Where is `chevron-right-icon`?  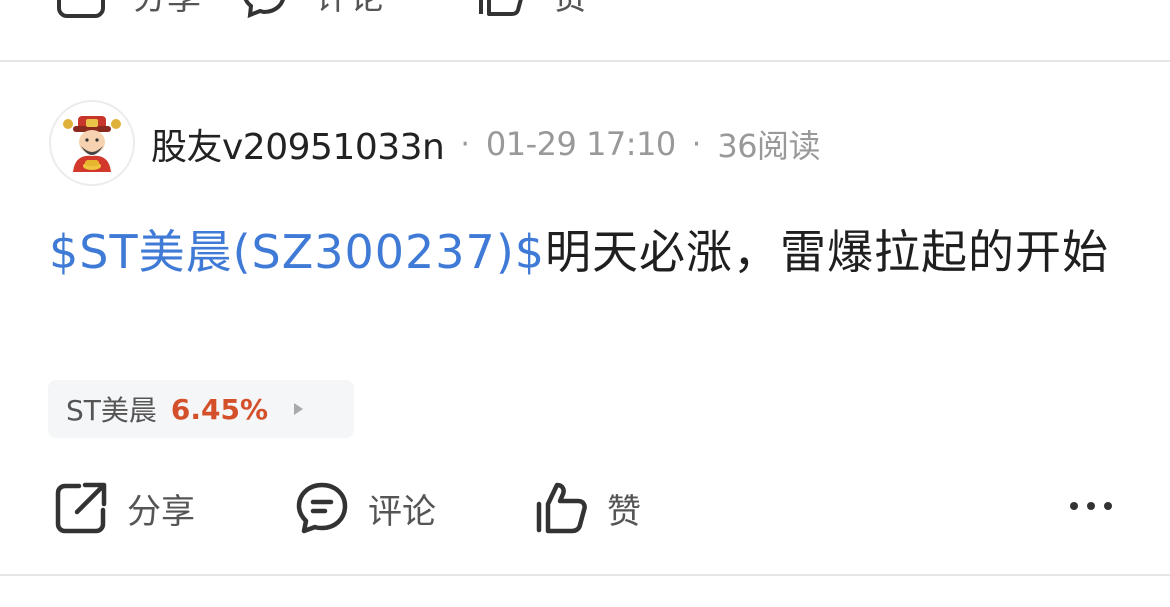 chevron-right-icon is located at coordinates (299, 409).